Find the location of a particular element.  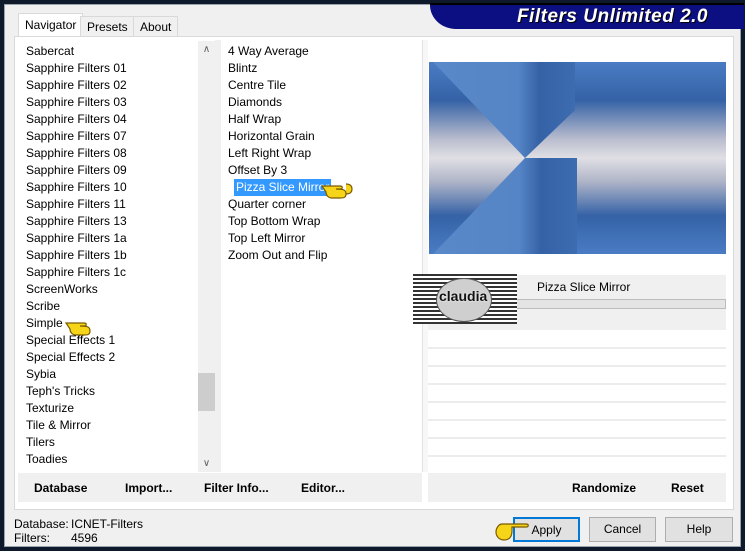

category-item: ScreenWorks is located at coordinates (62, 289).